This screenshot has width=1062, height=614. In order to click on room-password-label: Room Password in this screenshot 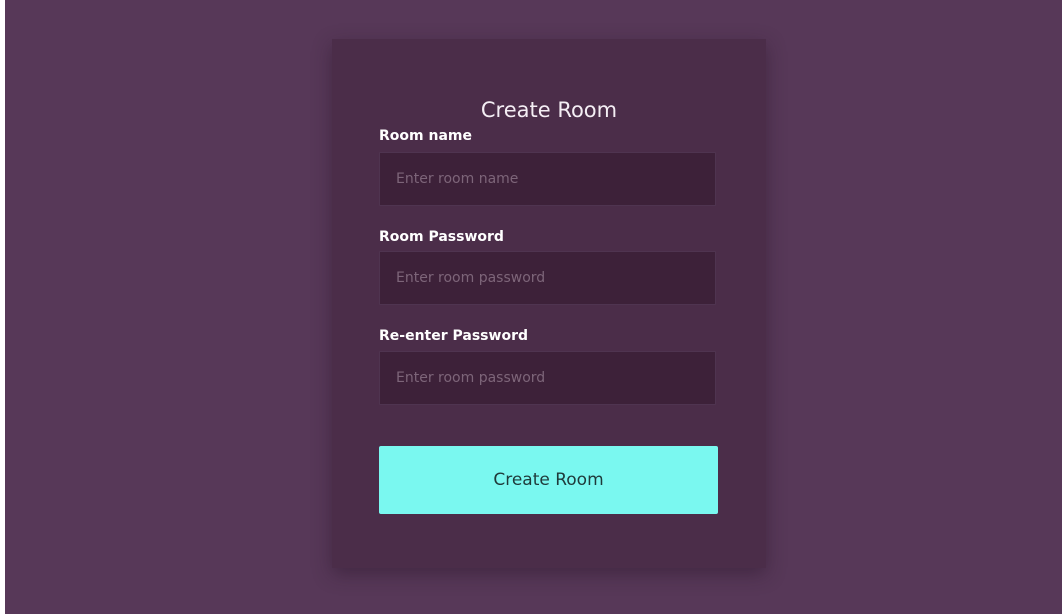, I will do `click(441, 237)`.